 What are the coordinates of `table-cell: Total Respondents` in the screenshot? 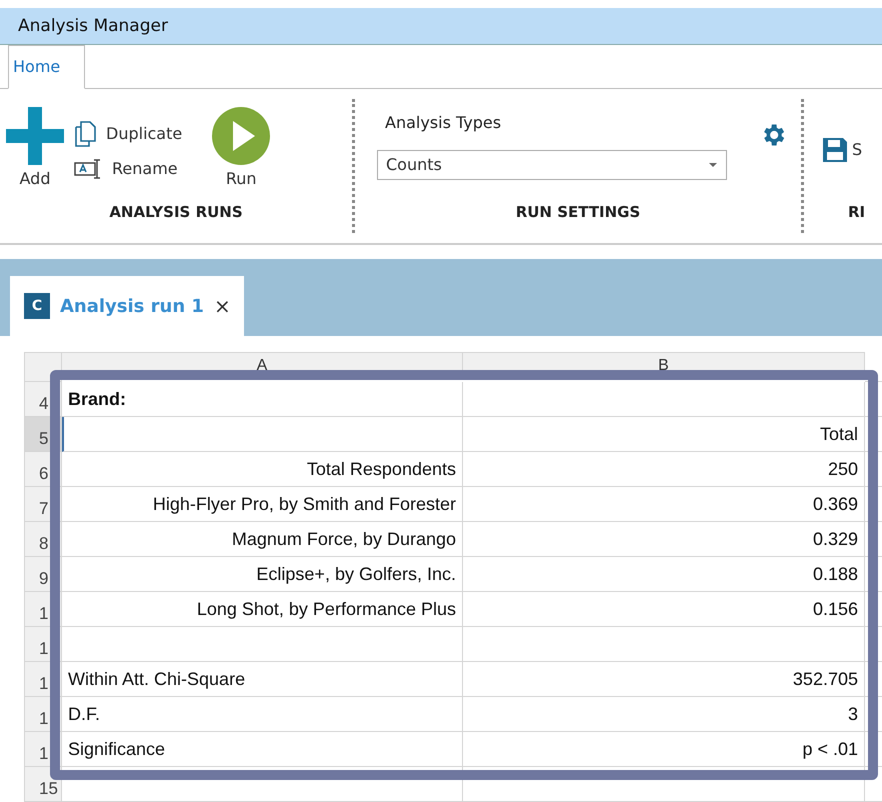 It's located at (262, 469).